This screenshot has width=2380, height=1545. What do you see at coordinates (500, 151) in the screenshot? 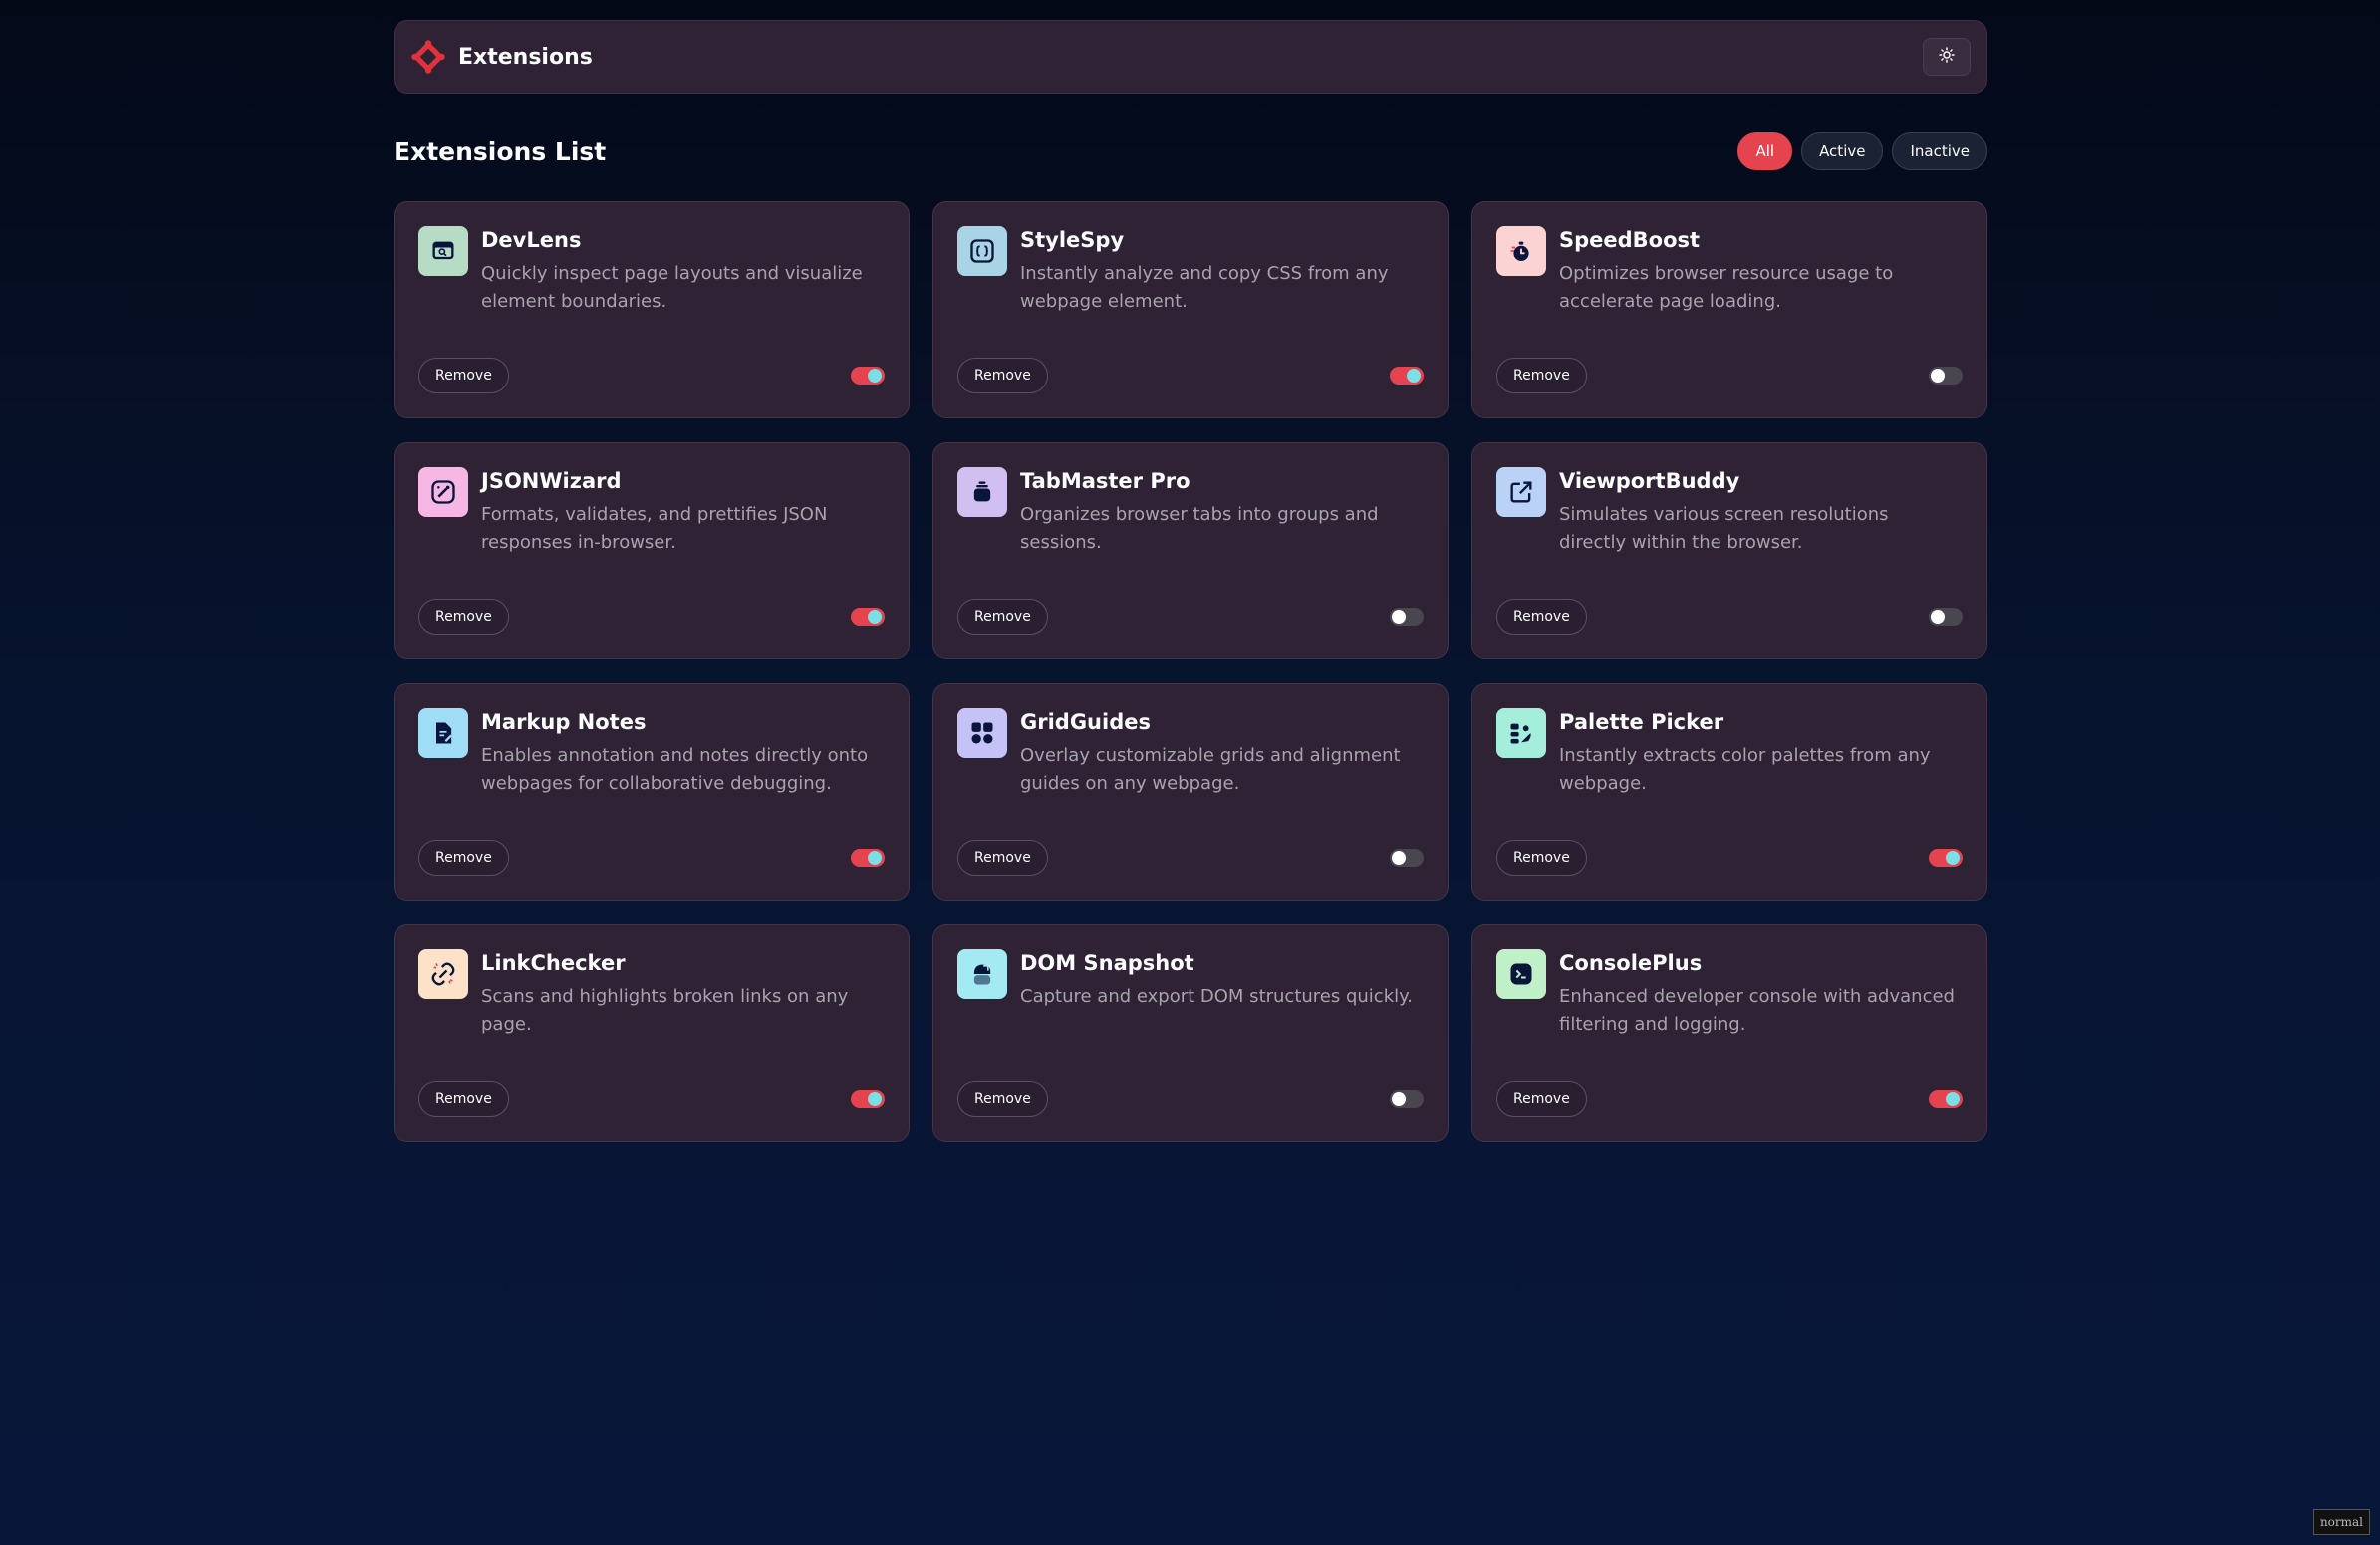
I see `list-title: Extensions List` at bounding box center [500, 151].